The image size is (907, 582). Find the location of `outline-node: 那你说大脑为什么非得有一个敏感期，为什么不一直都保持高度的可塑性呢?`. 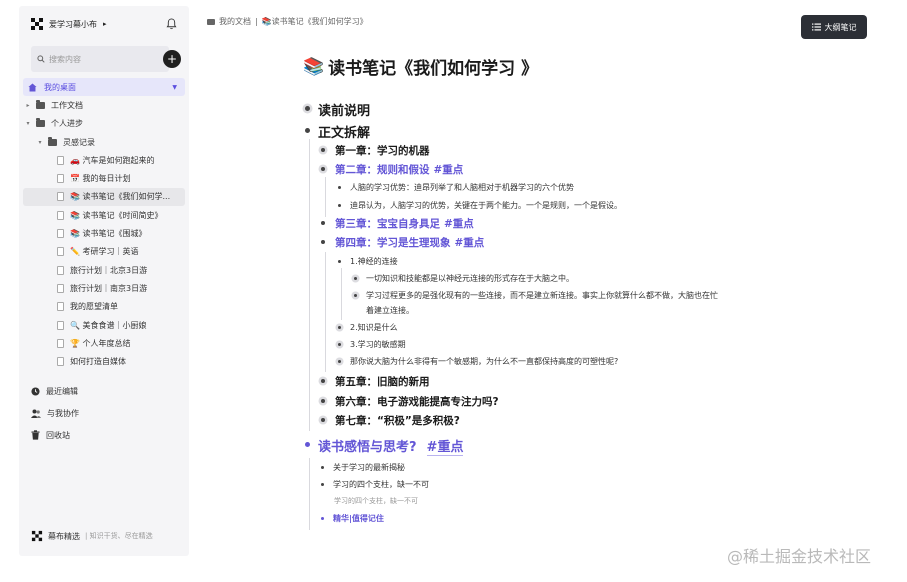

outline-node: 那你说大脑为什么非得有一个敏感期，为什么不一直都保持高度的可塑性呢? is located at coordinates (478, 361).